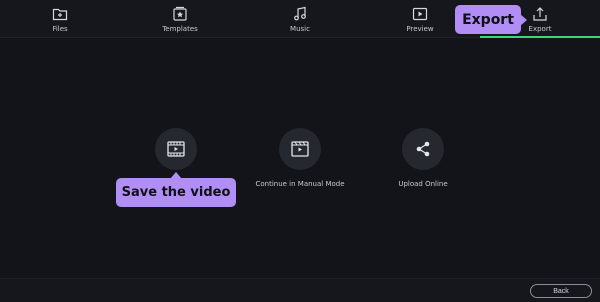 This screenshot has height=302, width=600. What do you see at coordinates (423, 184) in the screenshot?
I see `upload-online-label: Upload Online` at bounding box center [423, 184].